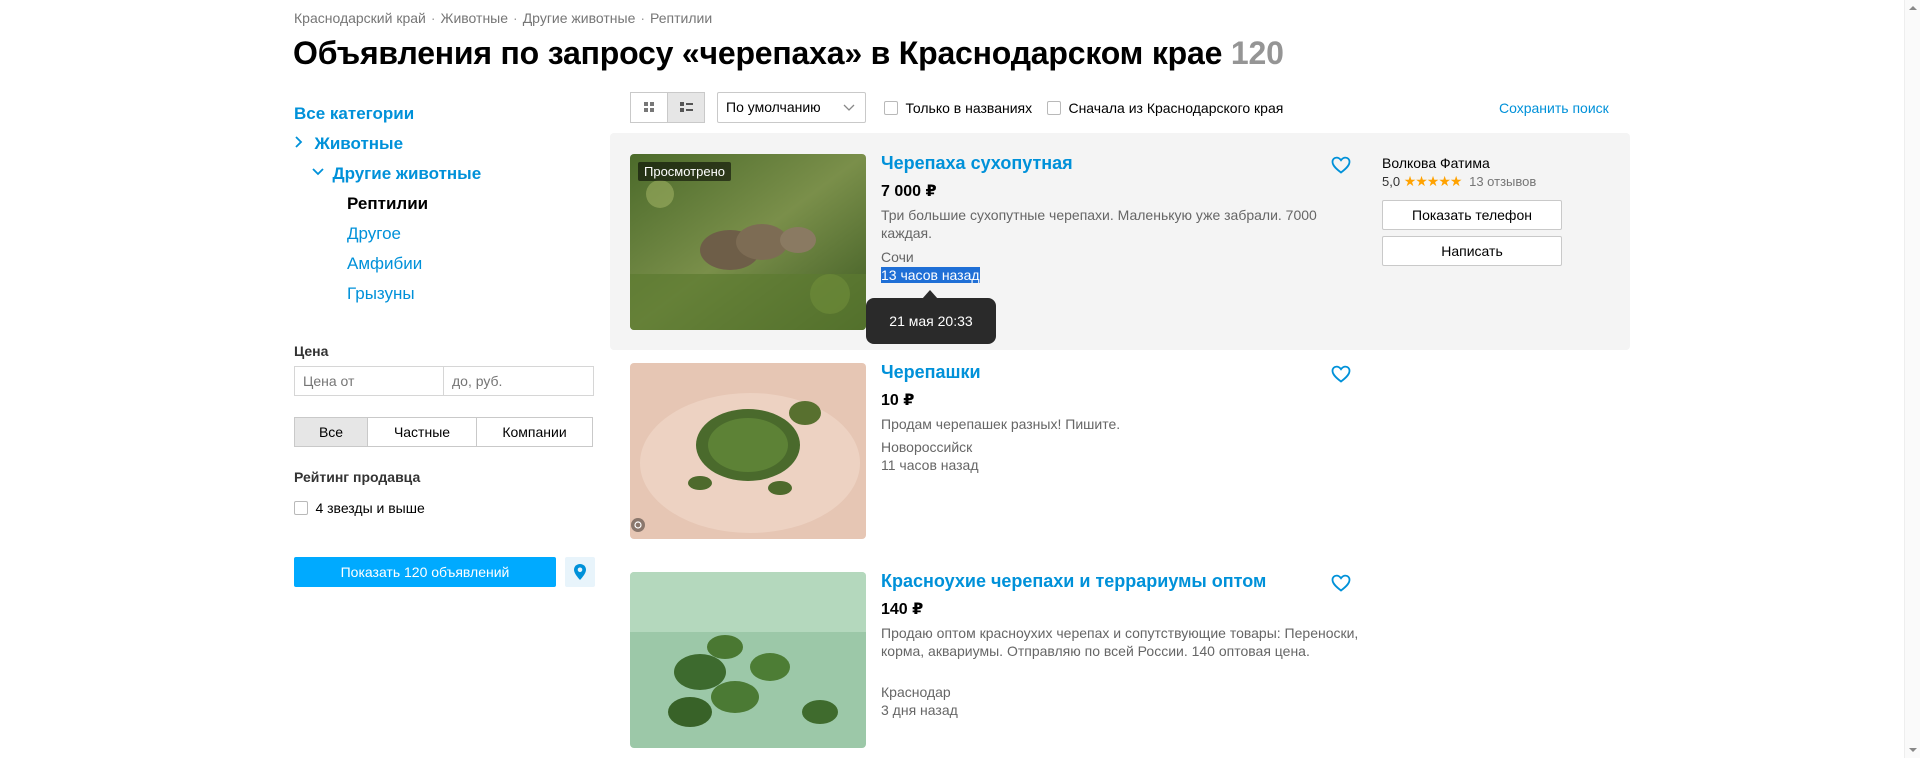 This screenshot has height=758, width=1920. What do you see at coordinates (425, 572) in the screenshot?
I see `show-results-button: Показать 120 объявлений` at bounding box center [425, 572].